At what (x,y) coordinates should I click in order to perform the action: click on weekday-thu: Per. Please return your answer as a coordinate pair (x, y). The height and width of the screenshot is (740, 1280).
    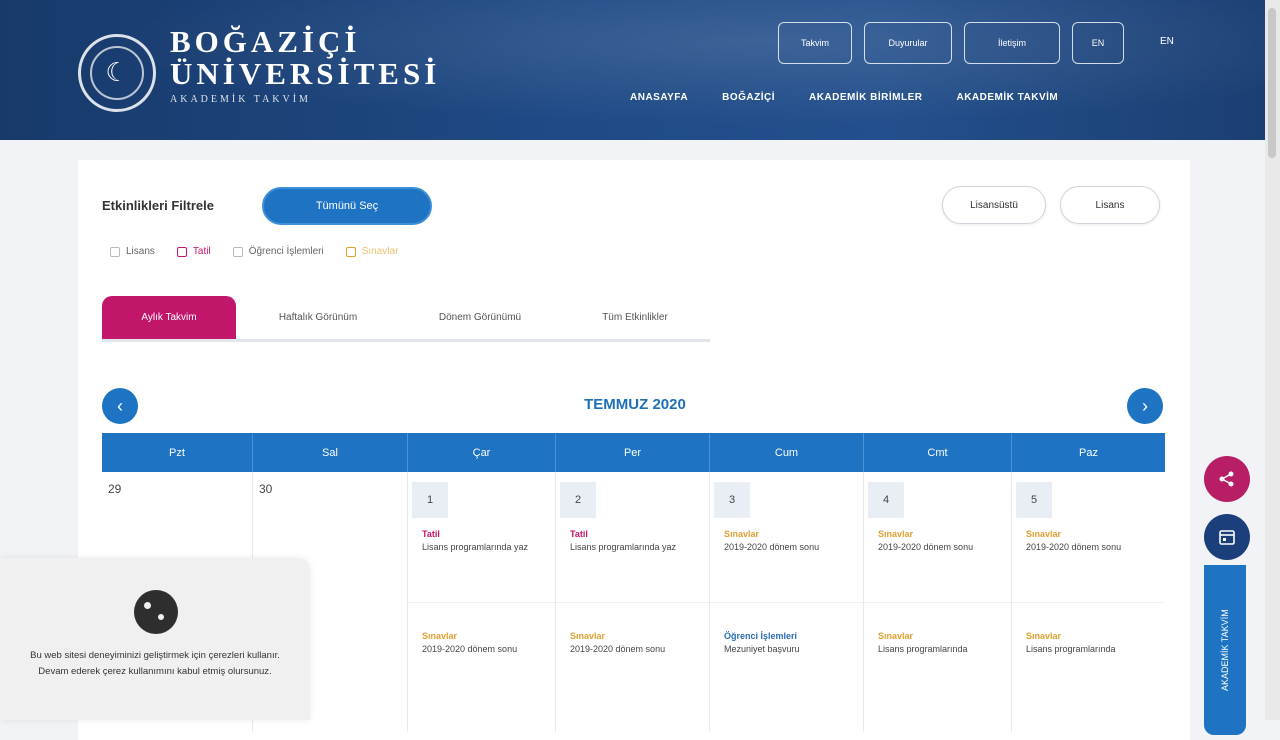
    Looking at the image, I should click on (633, 452).